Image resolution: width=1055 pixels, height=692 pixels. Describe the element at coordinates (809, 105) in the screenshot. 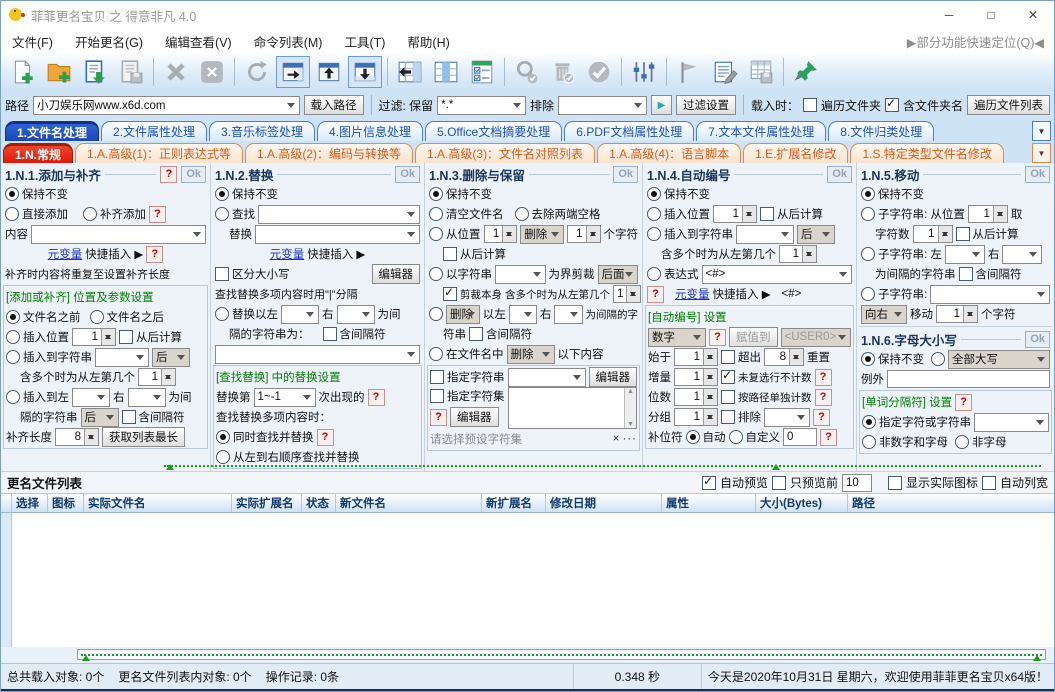

I see `traverse-folders-checkbox` at that location.